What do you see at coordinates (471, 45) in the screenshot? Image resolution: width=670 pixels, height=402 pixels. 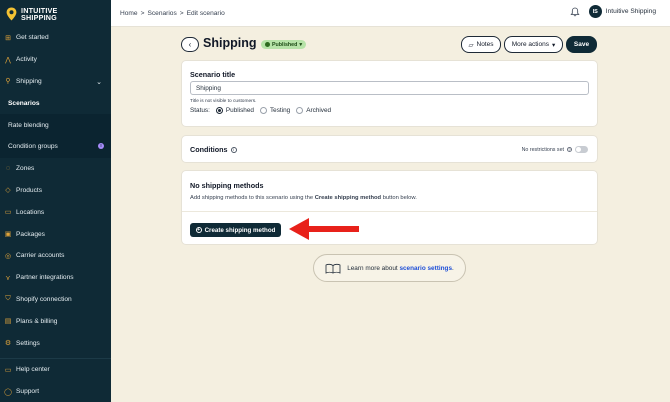 I see `notes-icon: ▱` at bounding box center [471, 45].